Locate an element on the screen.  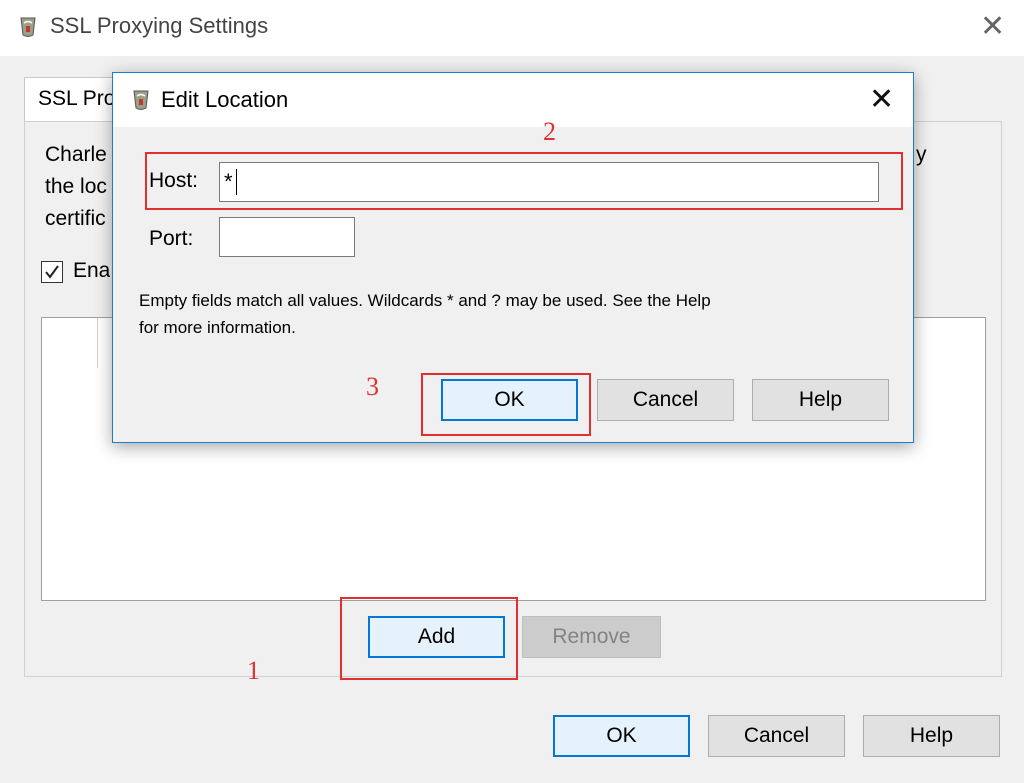
help-note-line-2: for more information. is located at coordinates (217, 327).